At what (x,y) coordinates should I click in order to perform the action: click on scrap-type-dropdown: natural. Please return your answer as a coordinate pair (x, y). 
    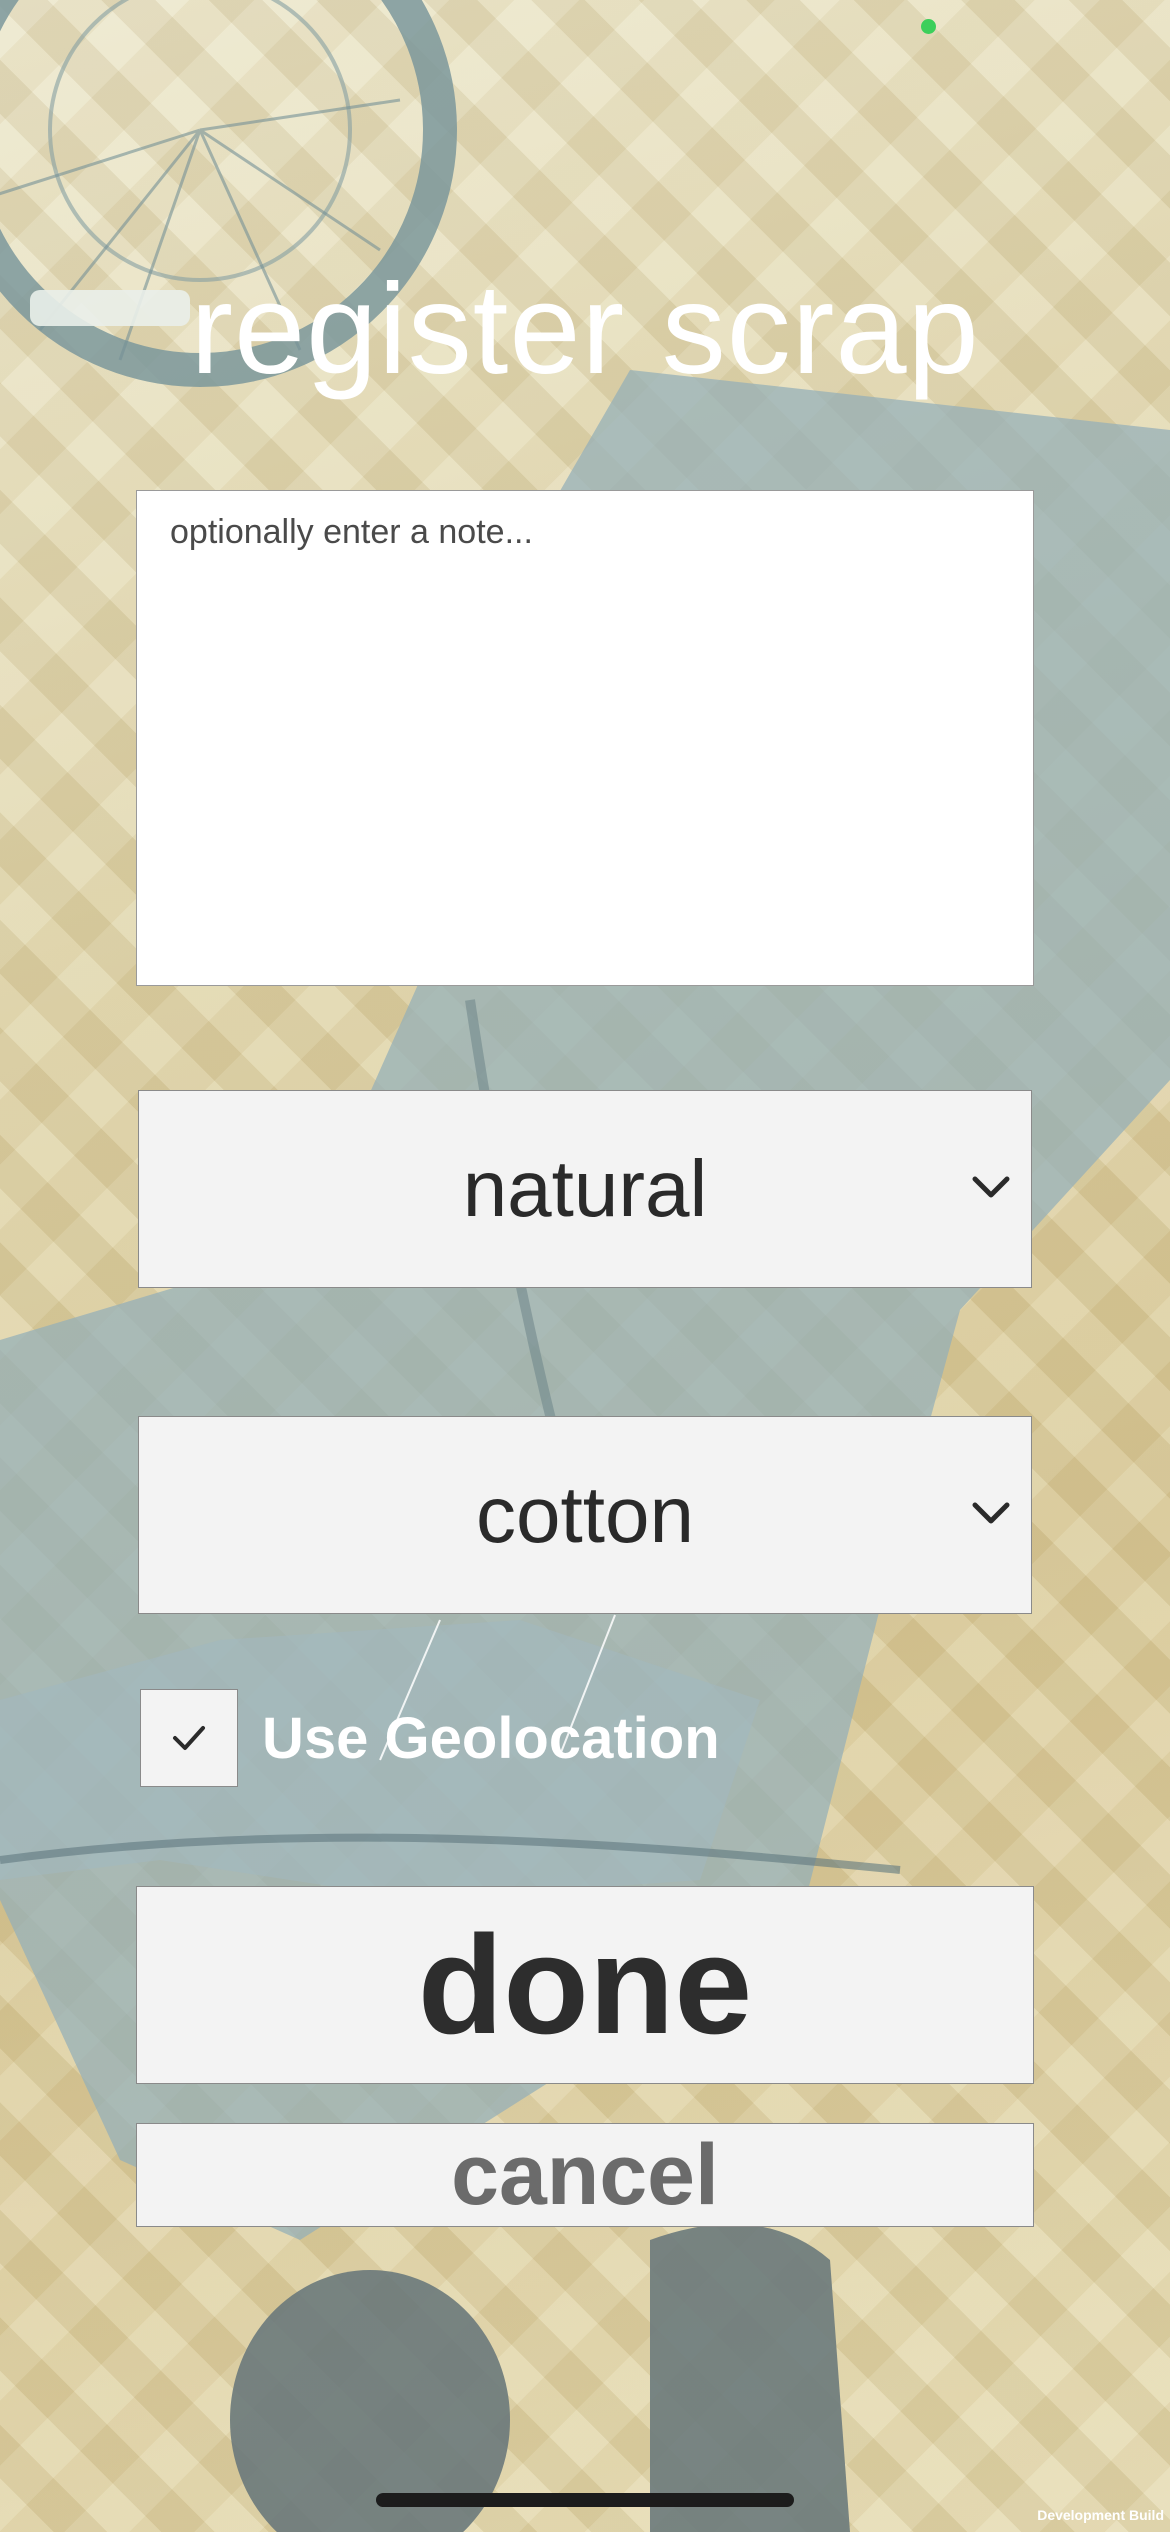
    Looking at the image, I should click on (585, 1189).